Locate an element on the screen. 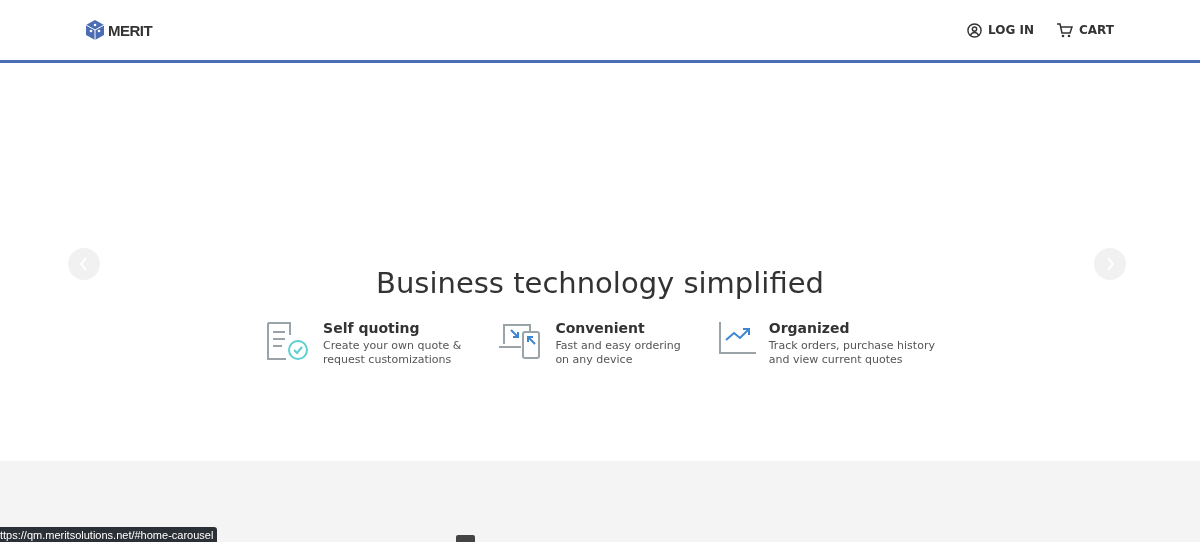 The image size is (1200, 542). feature-title: Organized is located at coordinates (809, 328).